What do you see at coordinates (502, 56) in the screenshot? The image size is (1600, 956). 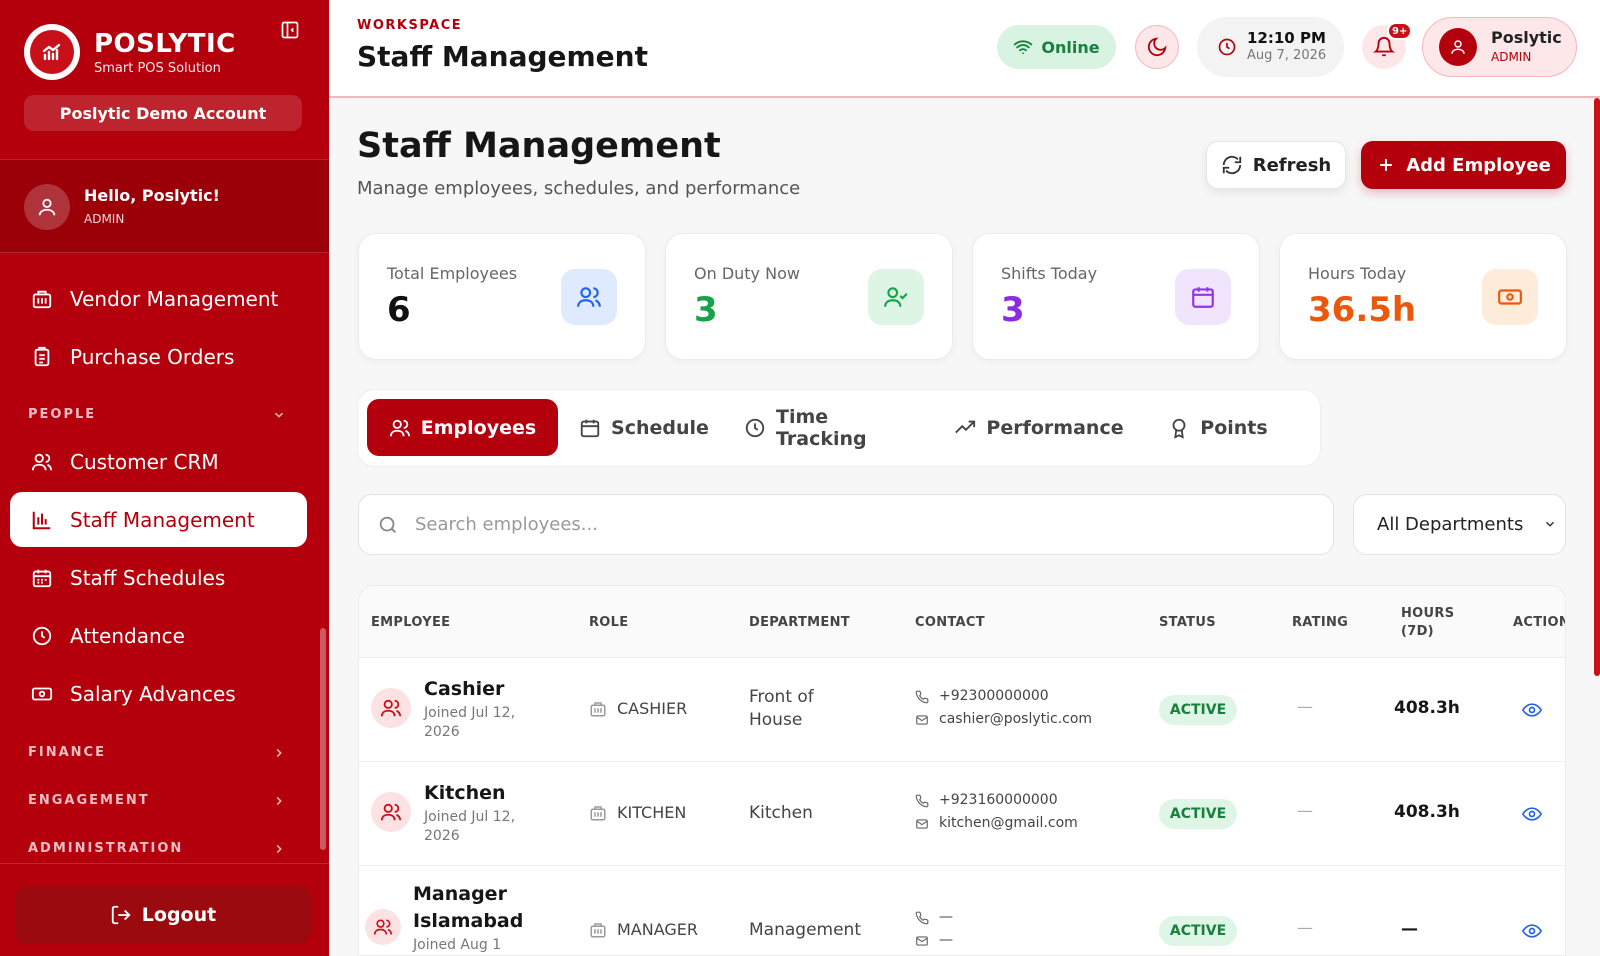 I see `header-title: Staff Management` at bounding box center [502, 56].